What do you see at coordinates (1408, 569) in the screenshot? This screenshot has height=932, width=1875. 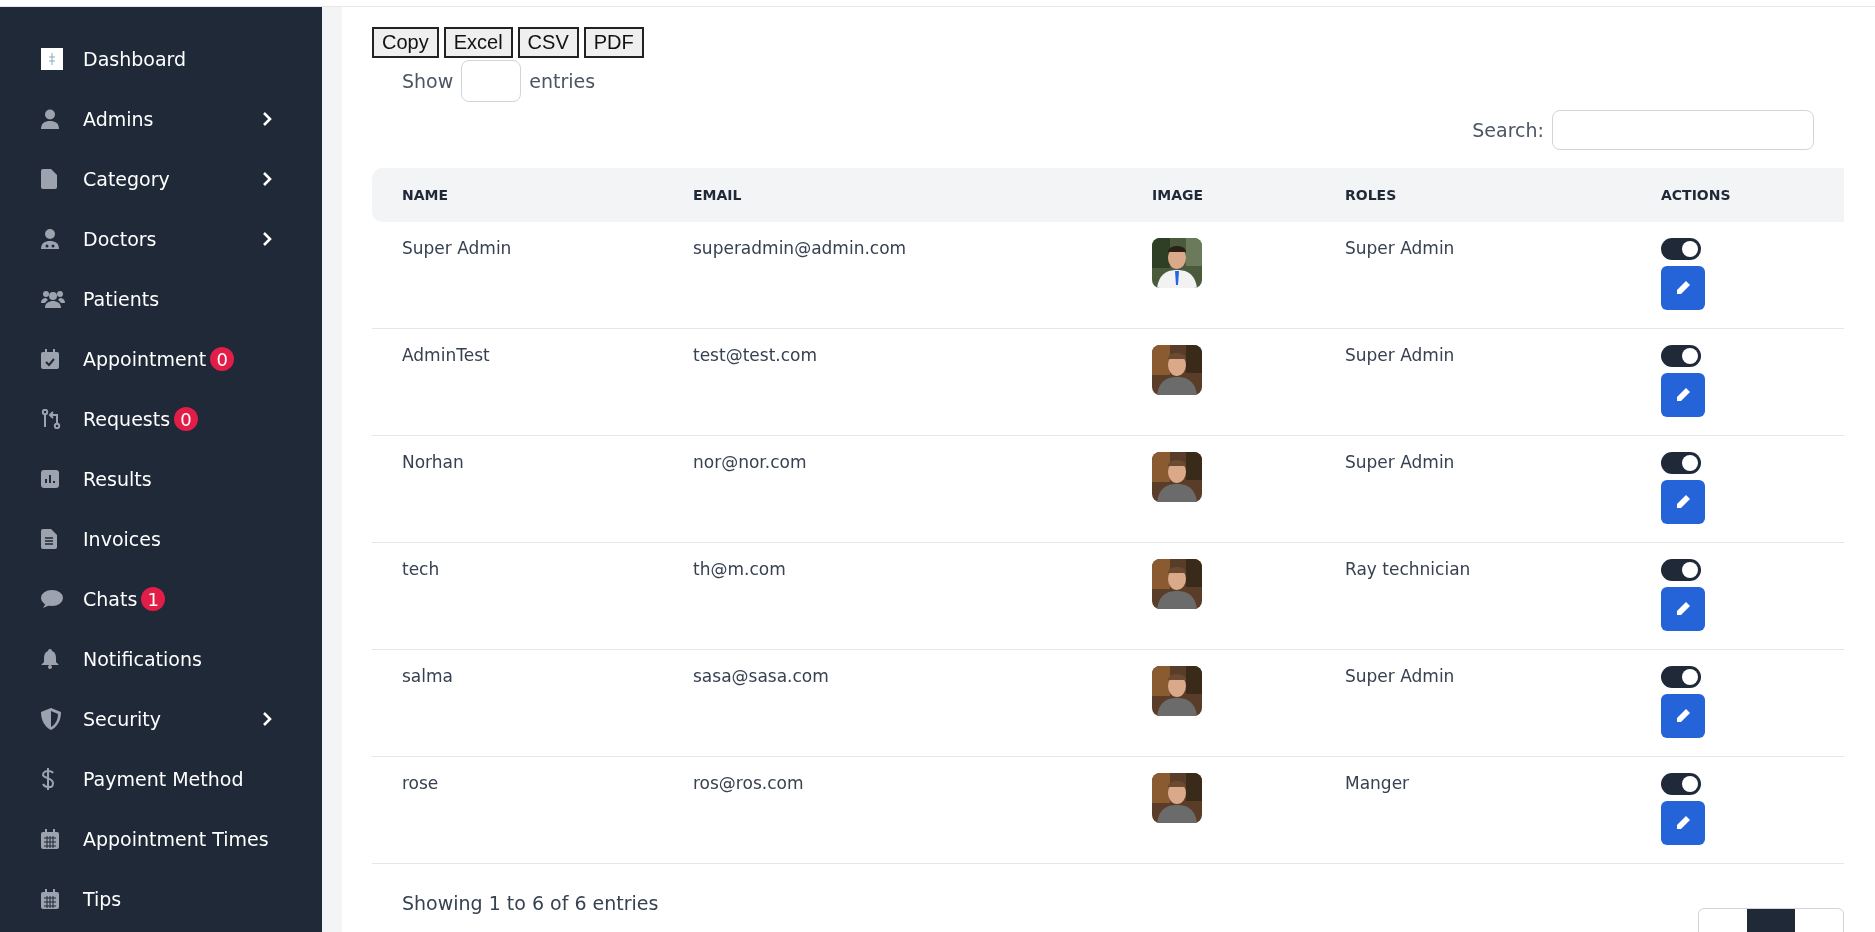 I see `table-cell: Ray technician` at bounding box center [1408, 569].